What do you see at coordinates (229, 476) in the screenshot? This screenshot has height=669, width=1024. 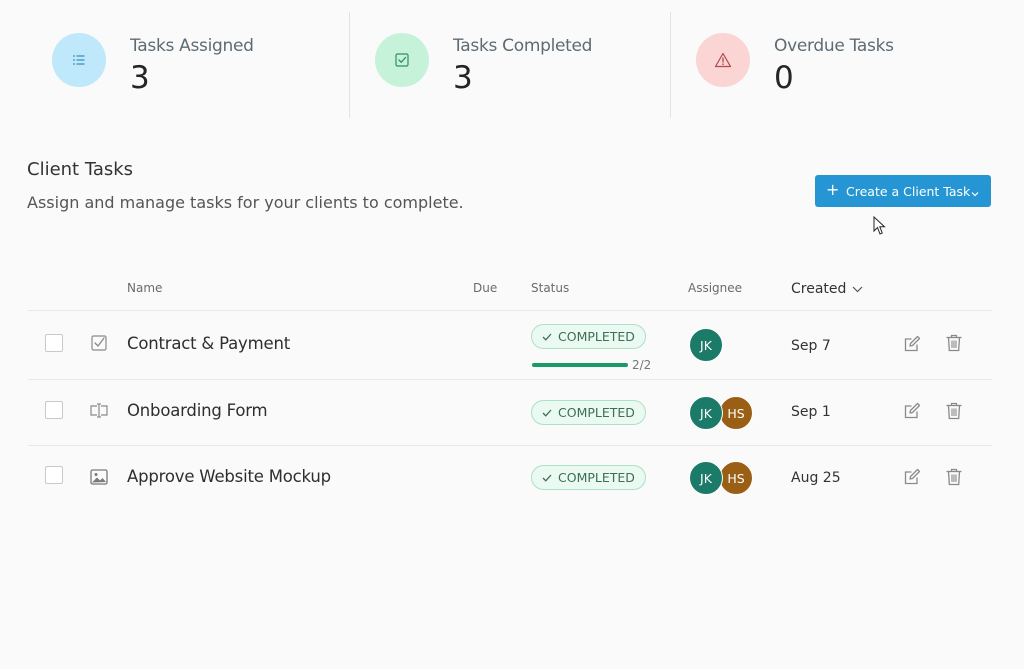 I see `task-name: Approve Website Mockup` at bounding box center [229, 476].